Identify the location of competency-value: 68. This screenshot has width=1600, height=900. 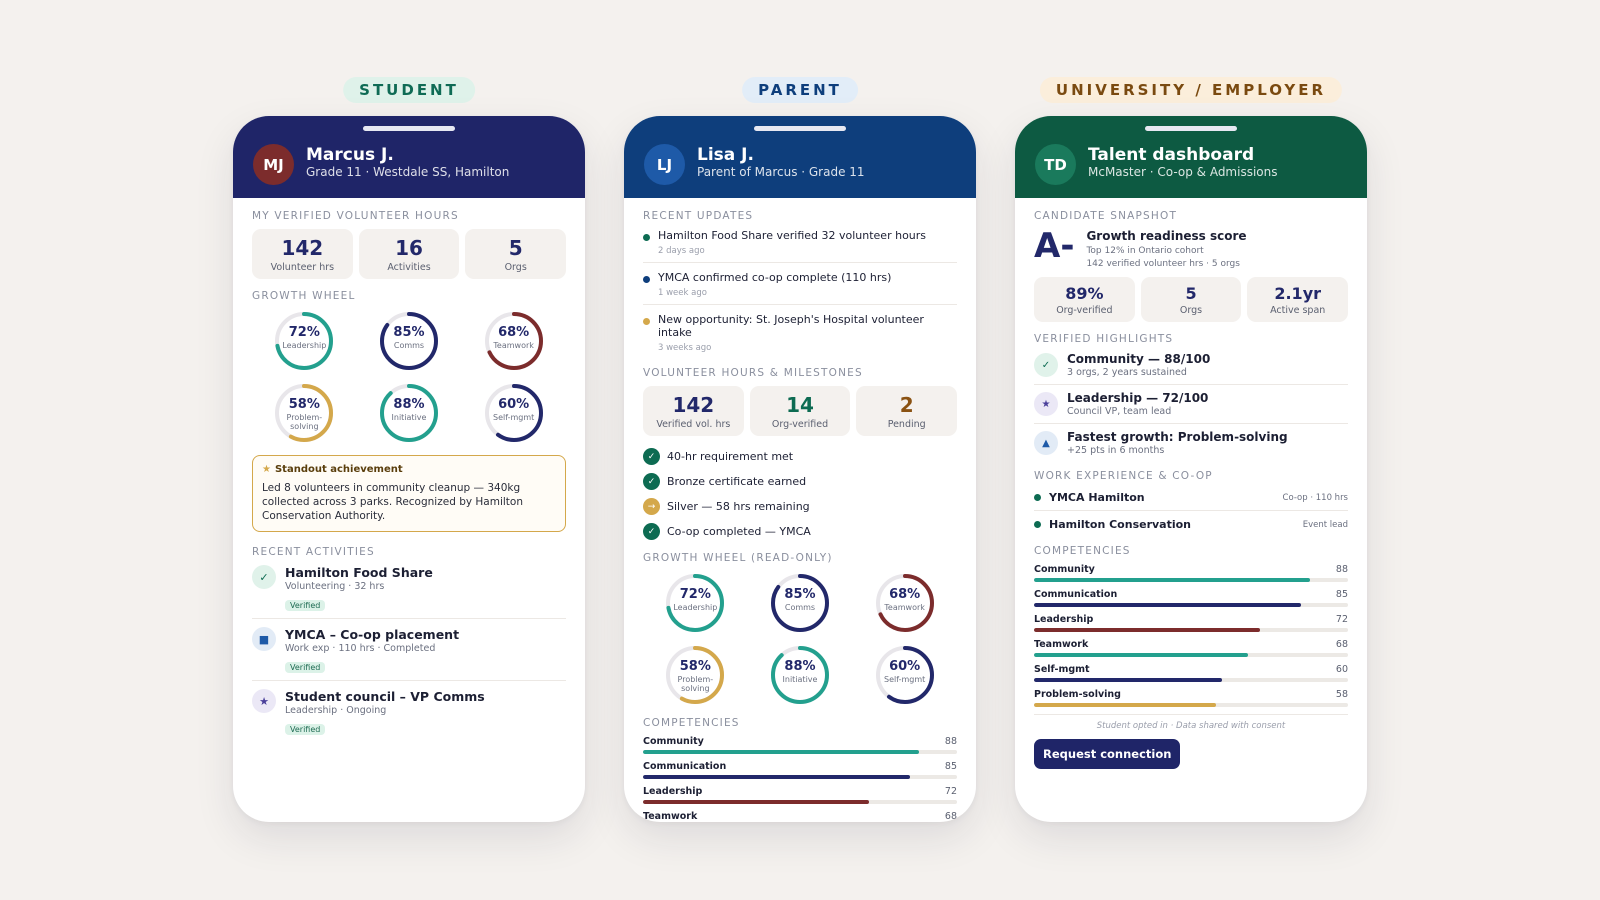
(1341, 644).